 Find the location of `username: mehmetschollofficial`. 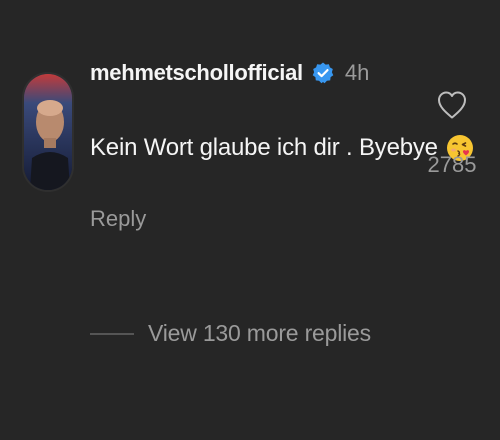

username: mehmetschollofficial is located at coordinates (196, 73).